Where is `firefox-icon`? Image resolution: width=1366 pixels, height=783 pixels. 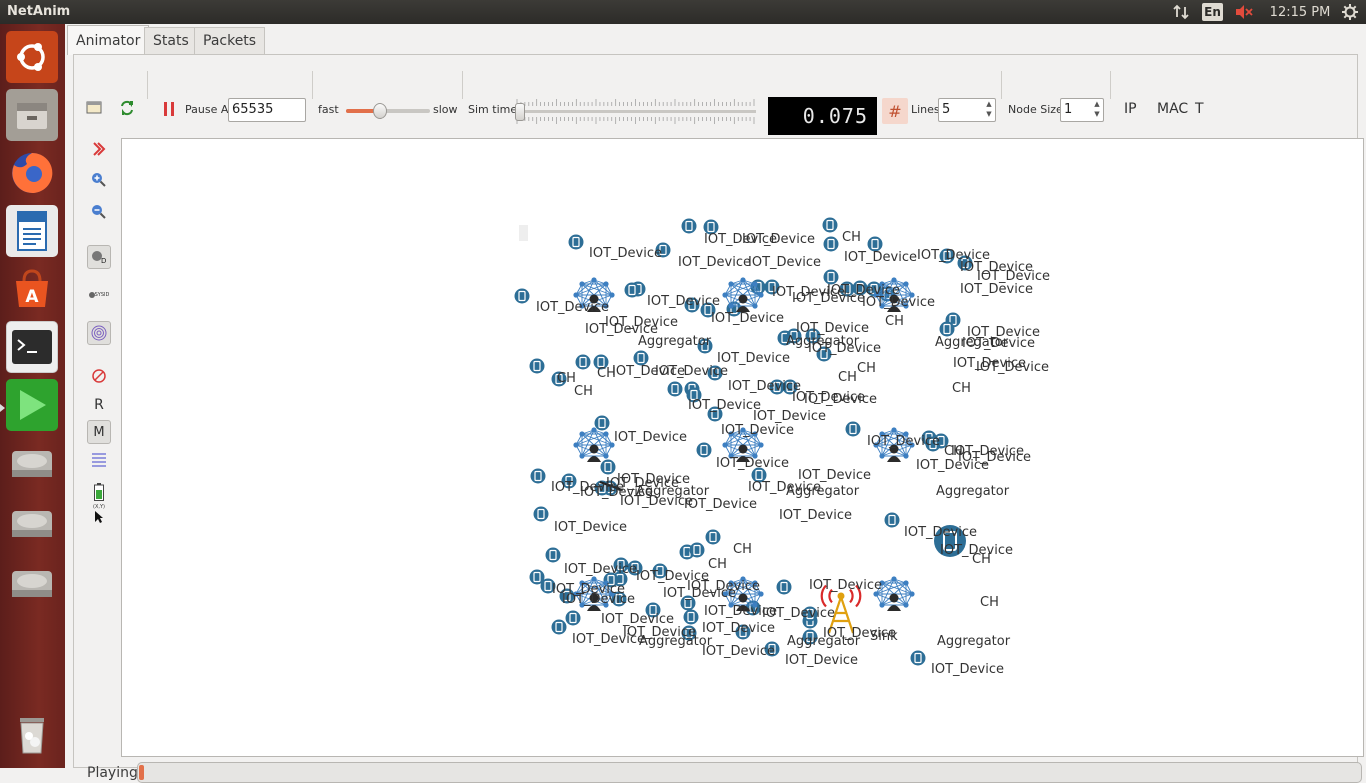 firefox-icon is located at coordinates (32, 173).